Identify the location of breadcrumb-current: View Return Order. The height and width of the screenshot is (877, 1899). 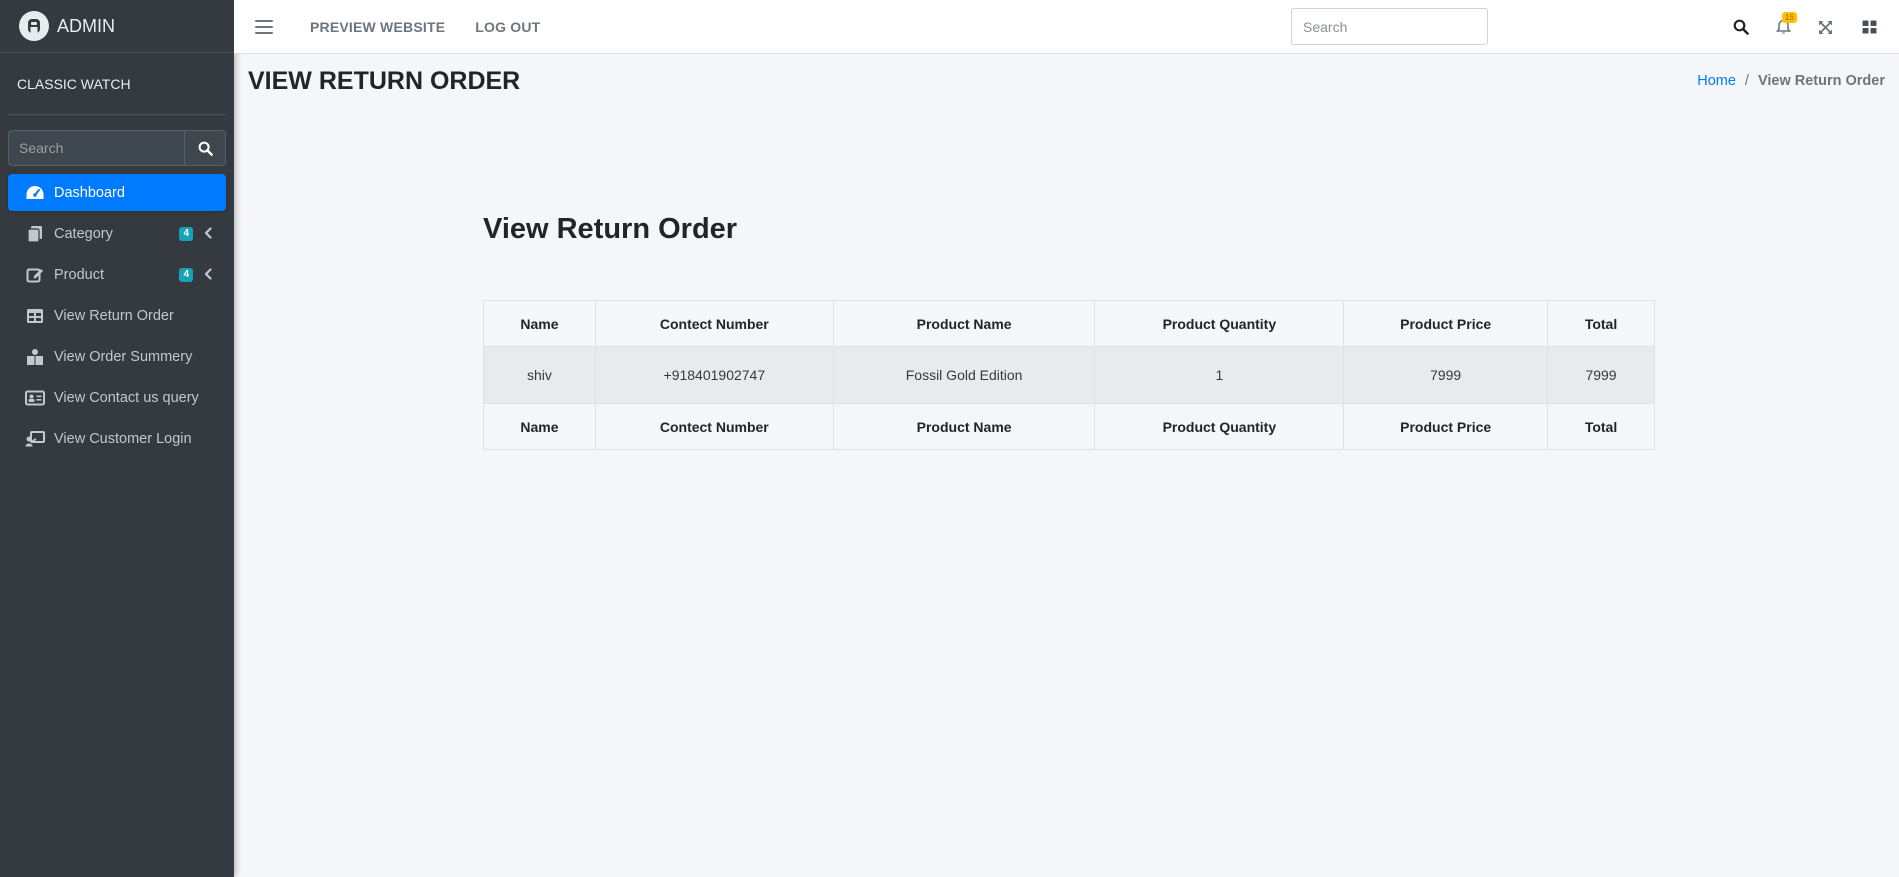
(1821, 81).